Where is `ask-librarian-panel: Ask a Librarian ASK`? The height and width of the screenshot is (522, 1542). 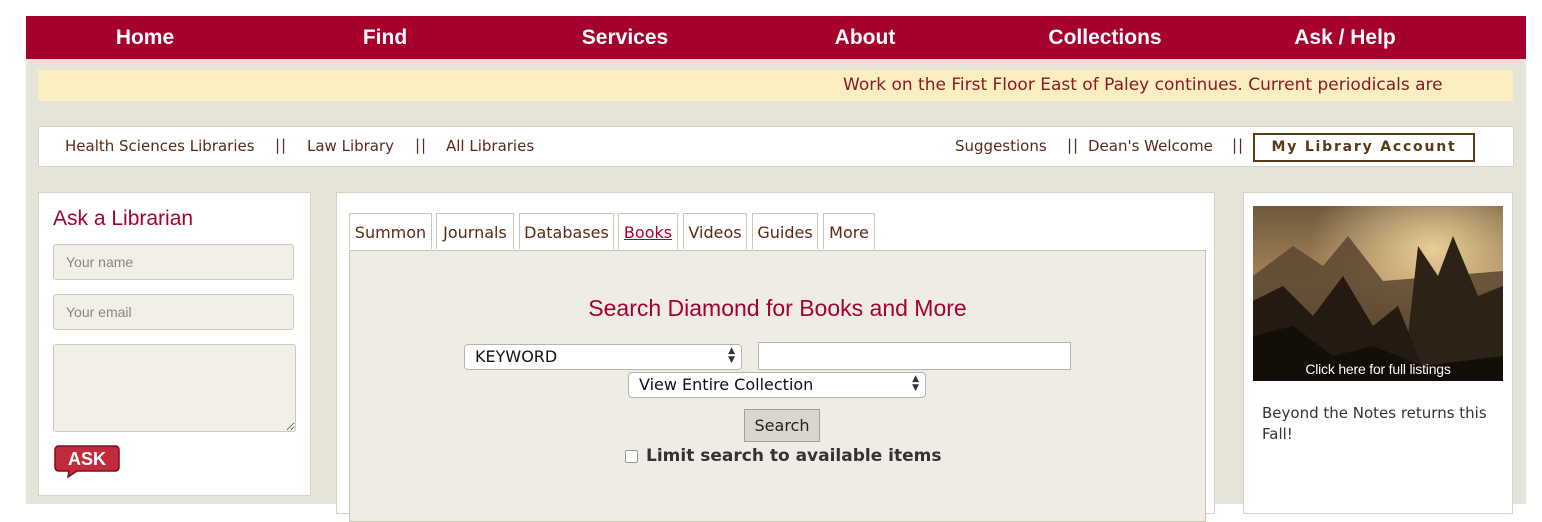 ask-librarian-panel: Ask a Librarian ASK is located at coordinates (174, 344).